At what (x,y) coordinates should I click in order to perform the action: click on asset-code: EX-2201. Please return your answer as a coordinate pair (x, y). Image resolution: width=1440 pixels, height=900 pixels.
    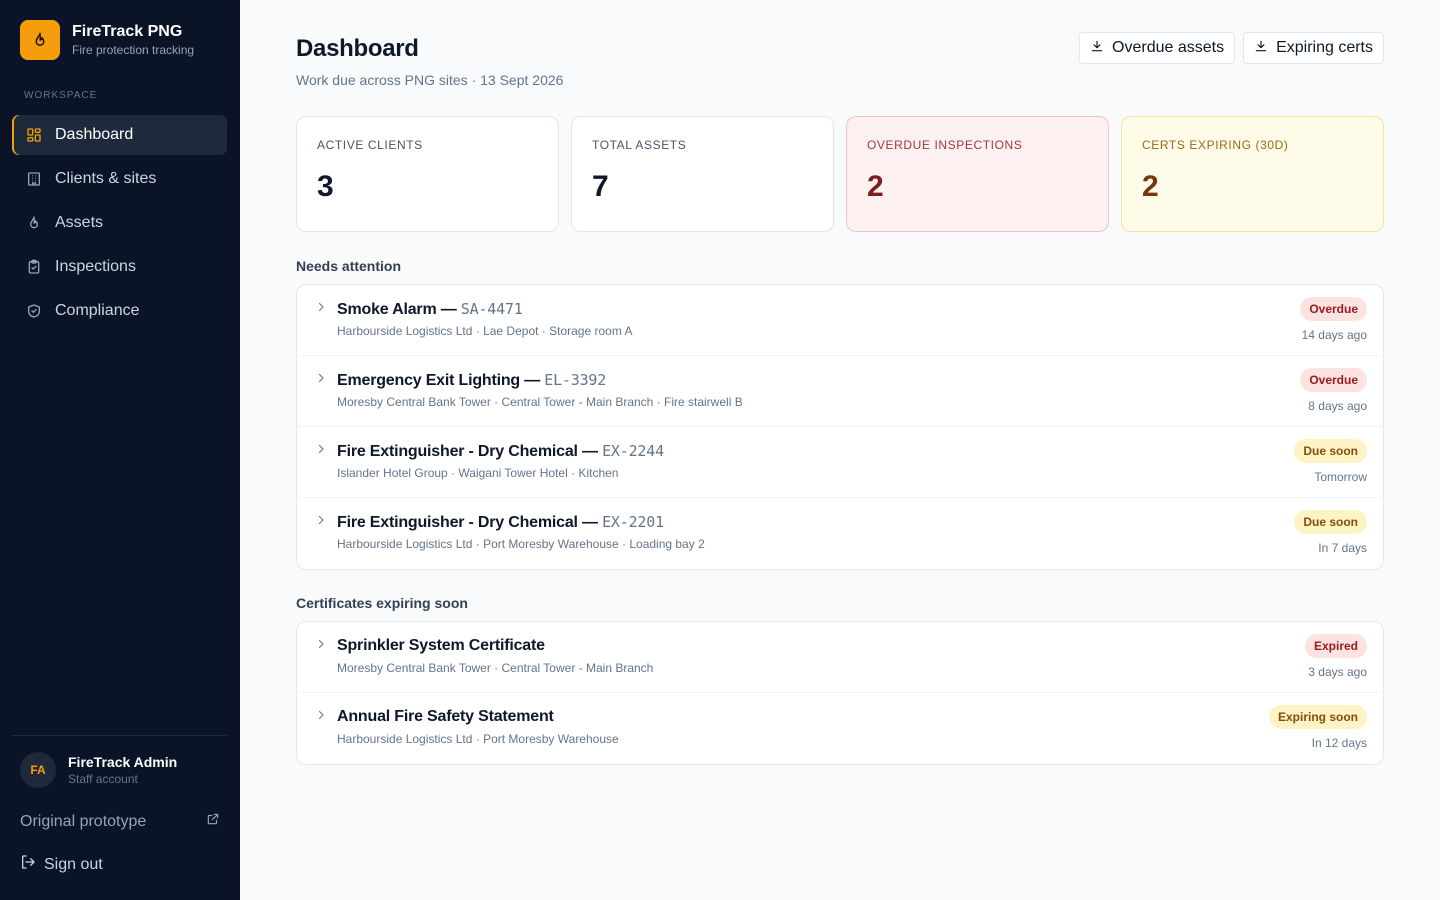
    Looking at the image, I should click on (633, 522).